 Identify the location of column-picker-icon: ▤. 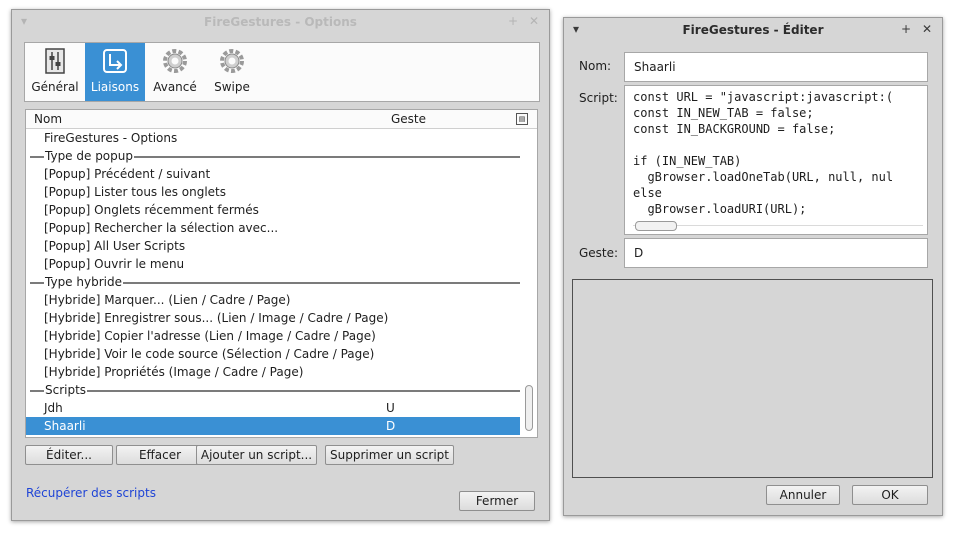
(522, 119).